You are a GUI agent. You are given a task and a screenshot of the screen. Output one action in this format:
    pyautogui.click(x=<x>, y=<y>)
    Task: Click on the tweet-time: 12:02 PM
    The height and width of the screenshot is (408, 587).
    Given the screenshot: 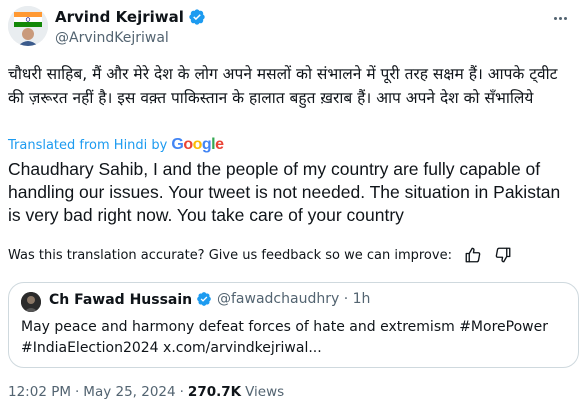 What is the action you would take?
    pyautogui.click(x=39, y=392)
    